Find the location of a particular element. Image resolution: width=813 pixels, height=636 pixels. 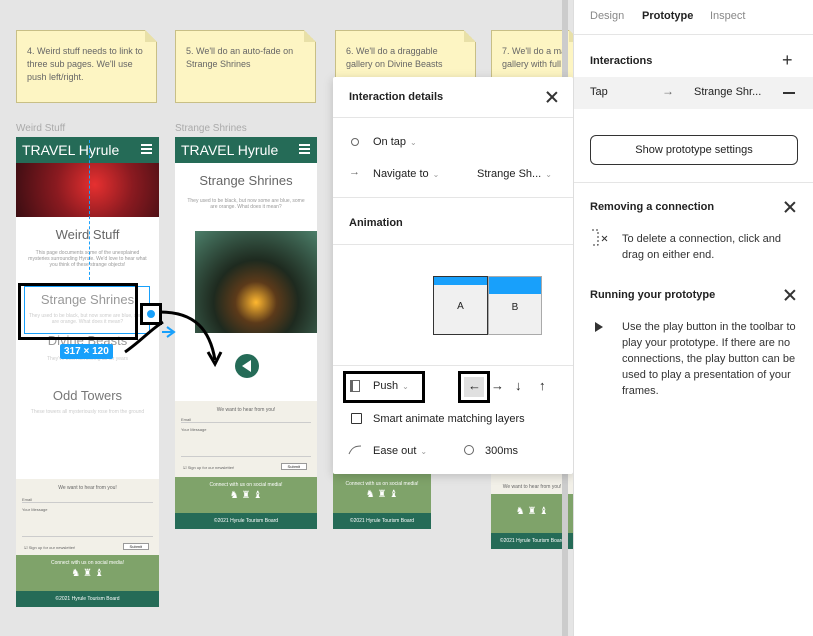

annotation-curve-left is located at coordinates (144, 337).